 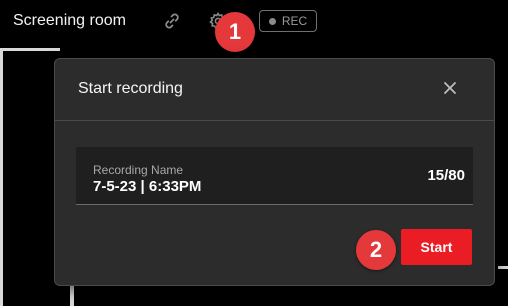 What do you see at coordinates (130, 88) in the screenshot?
I see `dialog-title: Start recording` at bounding box center [130, 88].